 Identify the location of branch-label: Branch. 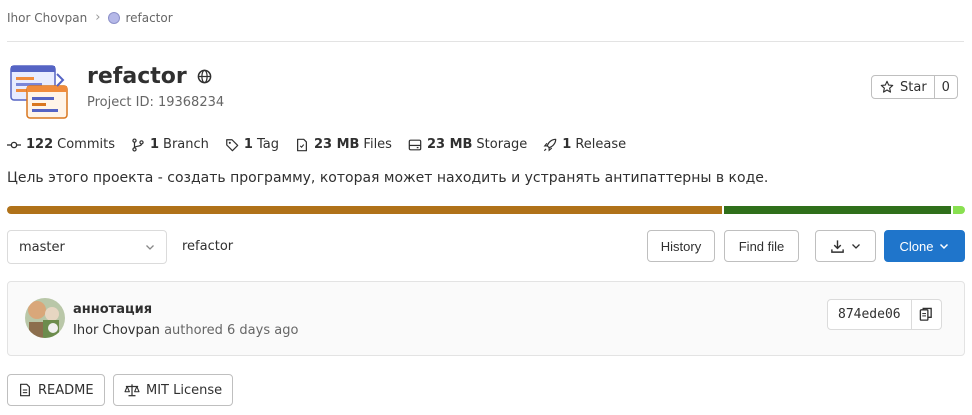
(186, 144).